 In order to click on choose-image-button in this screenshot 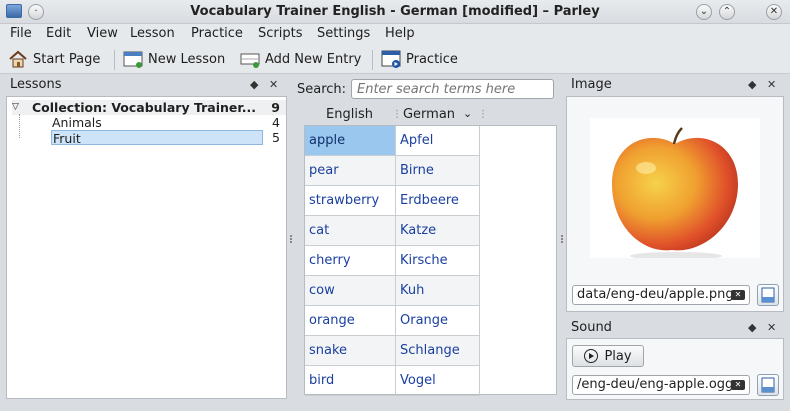, I will do `click(768, 295)`.